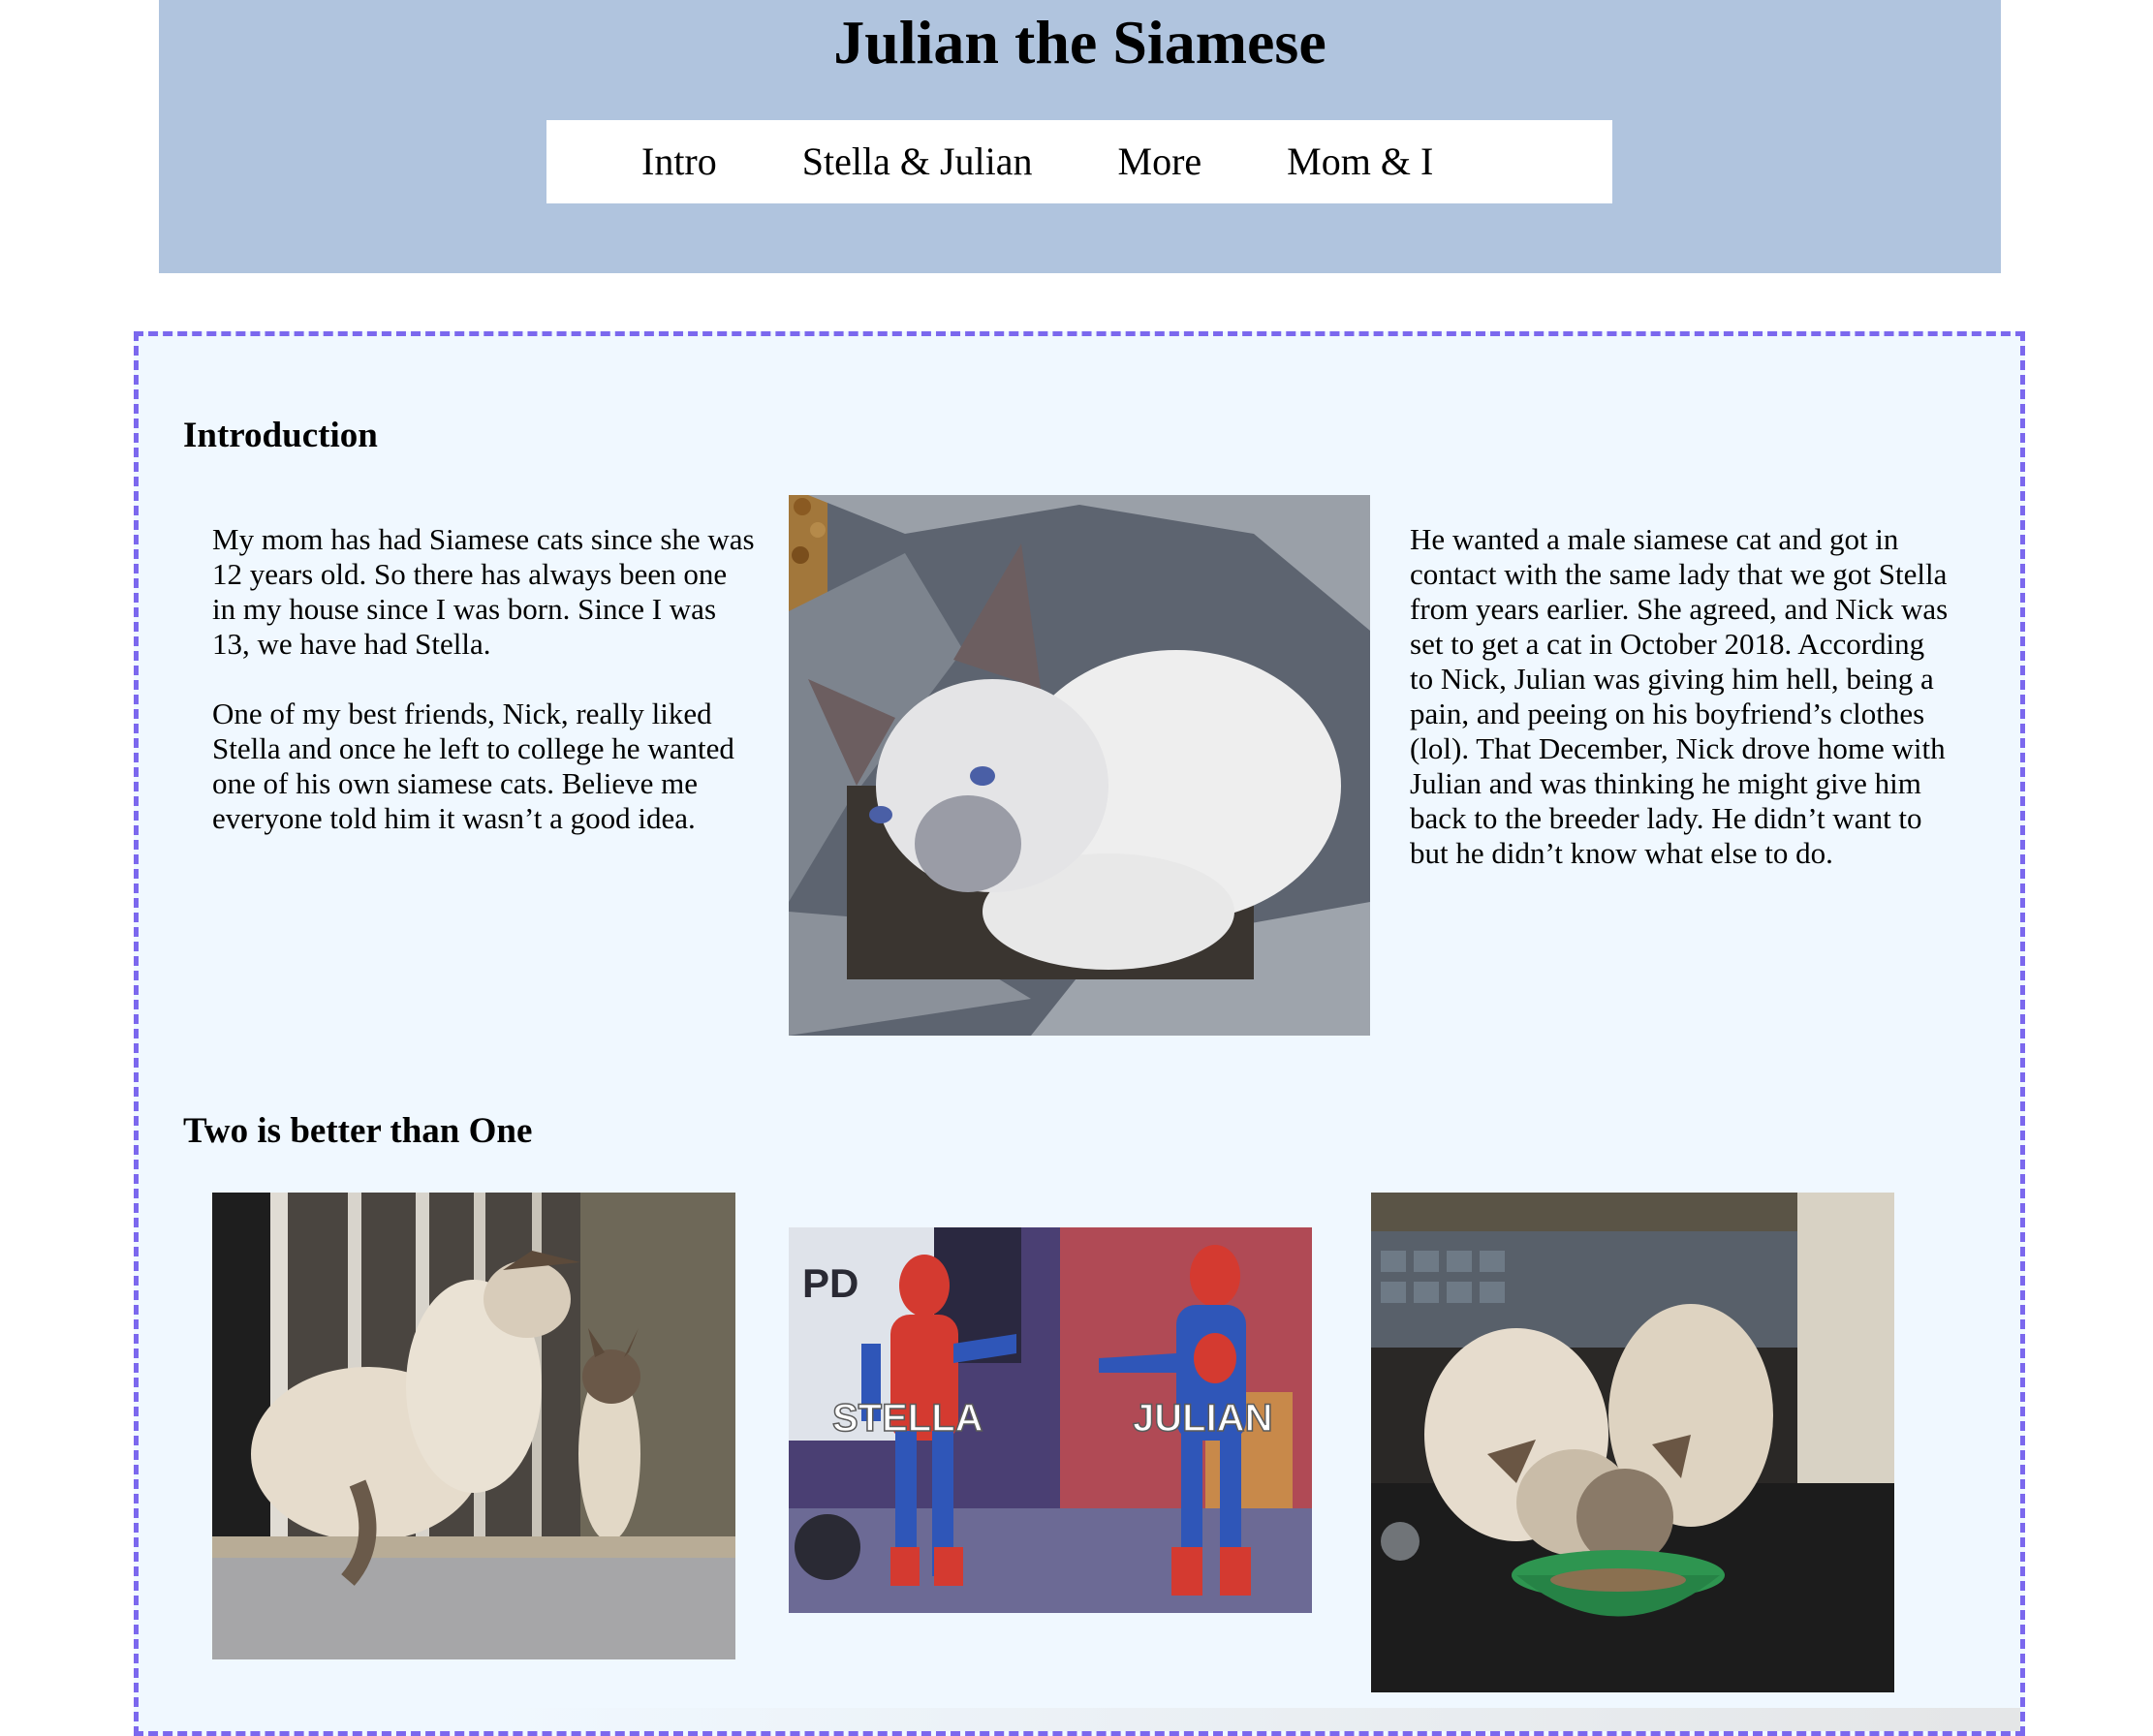 Image resolution: width=2153 pixels, height=1736 pixels. What do you see at coordinates (679, 162) in the screenshot?
I see `nav-link-intro: Intro` at bounding box center [679, 162].